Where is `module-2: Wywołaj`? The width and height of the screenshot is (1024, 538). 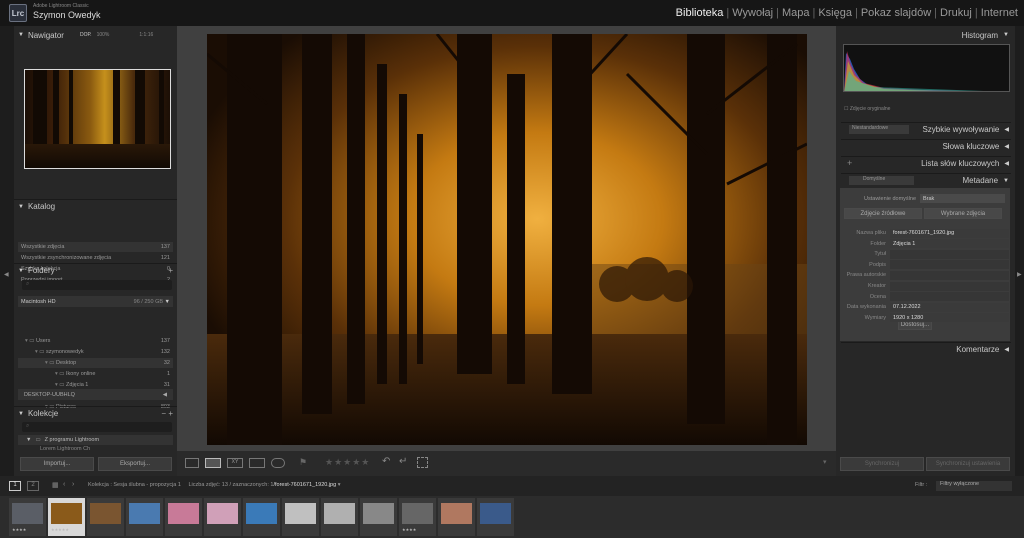 module-2: Wywołaj is located at coordinates (752, 13).